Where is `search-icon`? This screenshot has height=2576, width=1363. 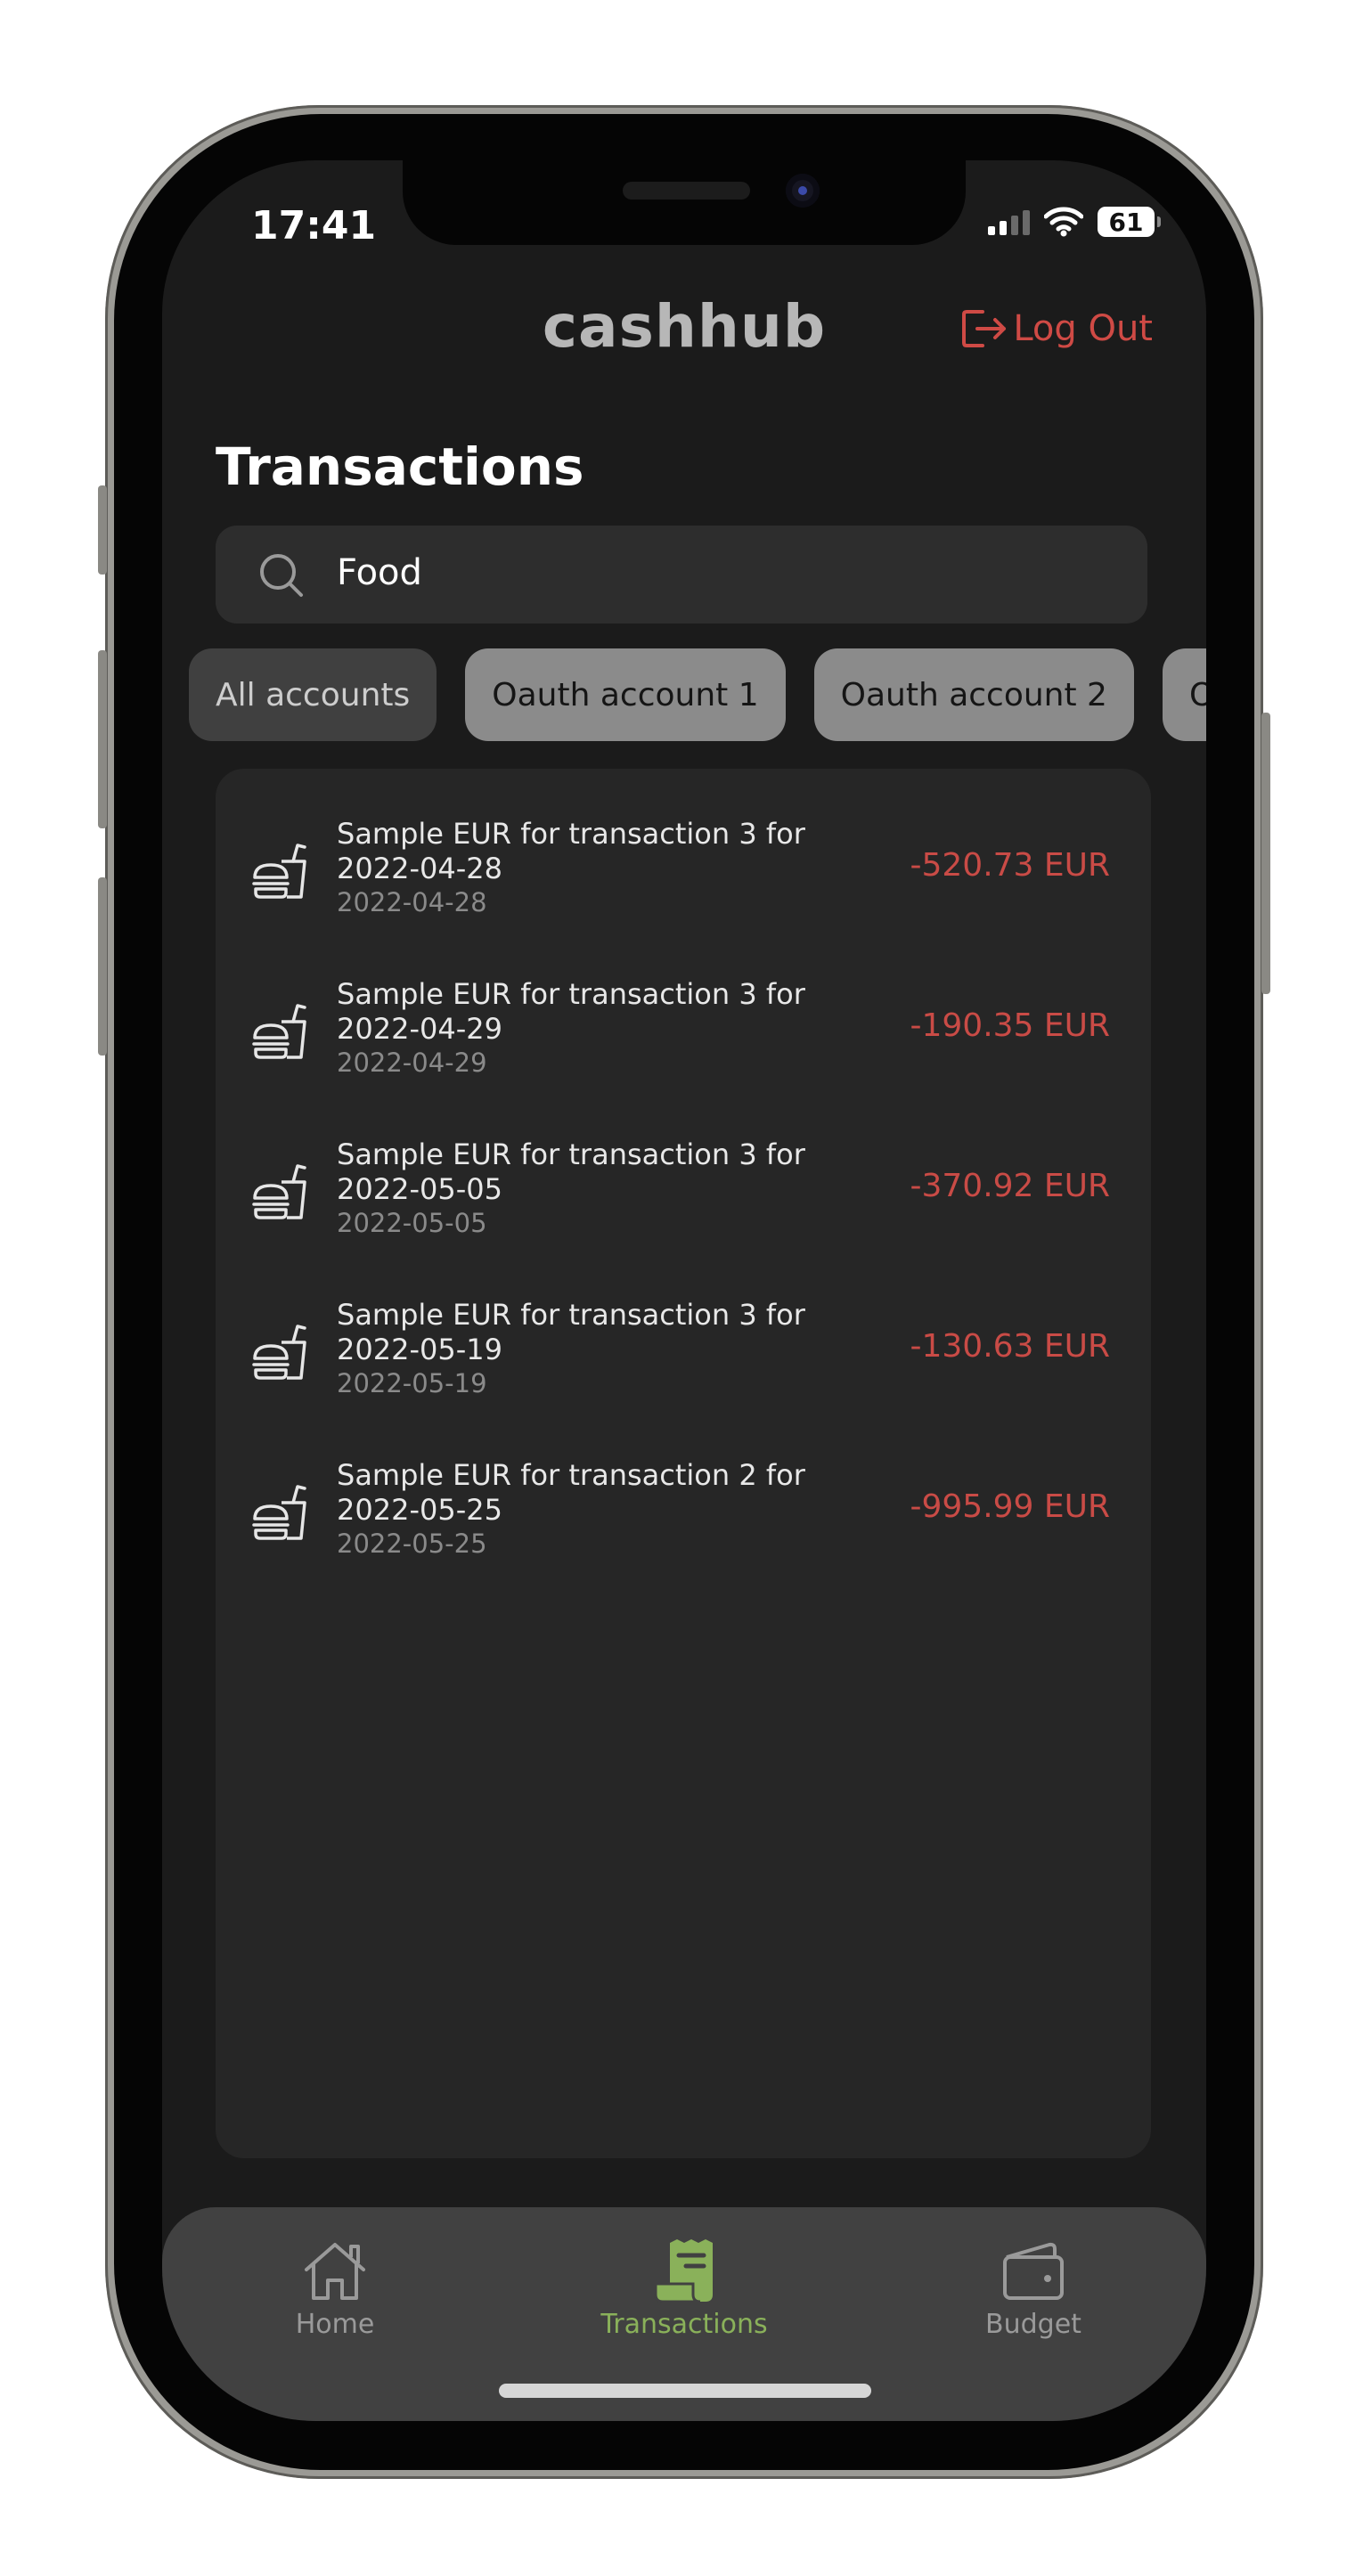 search-icon is located at coordinates (282, 576).